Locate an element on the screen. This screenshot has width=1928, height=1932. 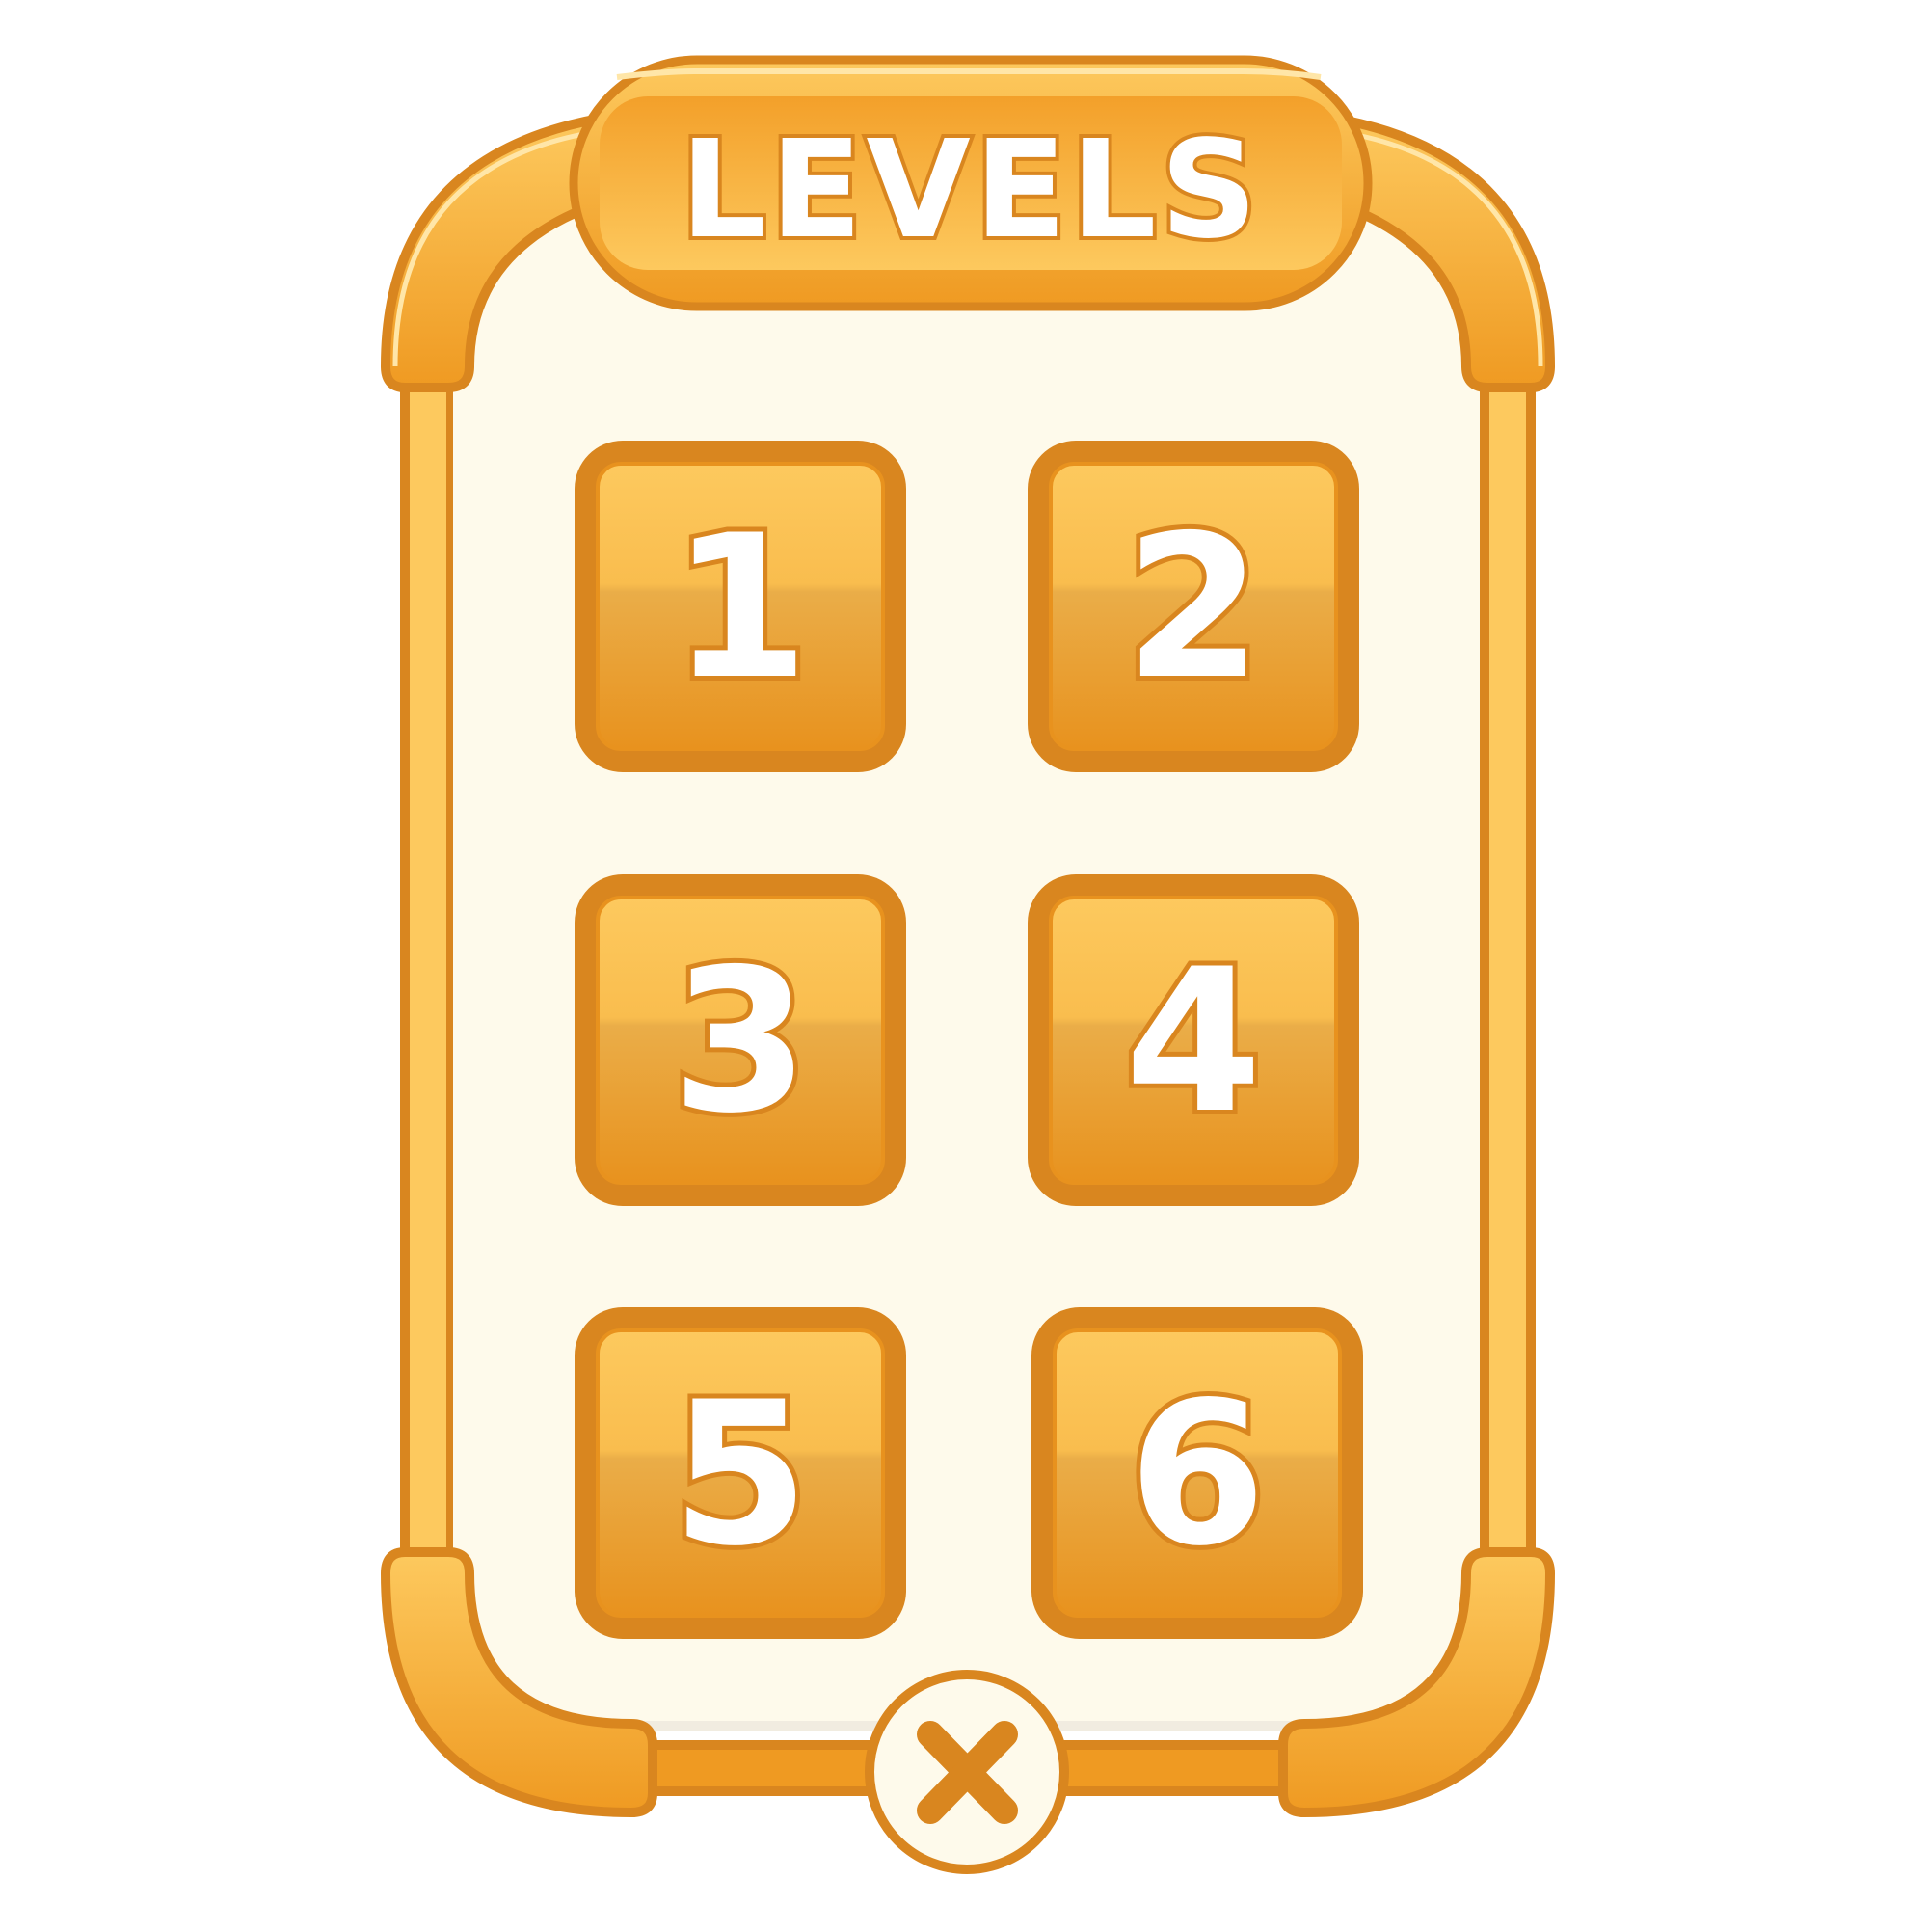
level-button-2: 2 is located at coordinates (1193, 606).